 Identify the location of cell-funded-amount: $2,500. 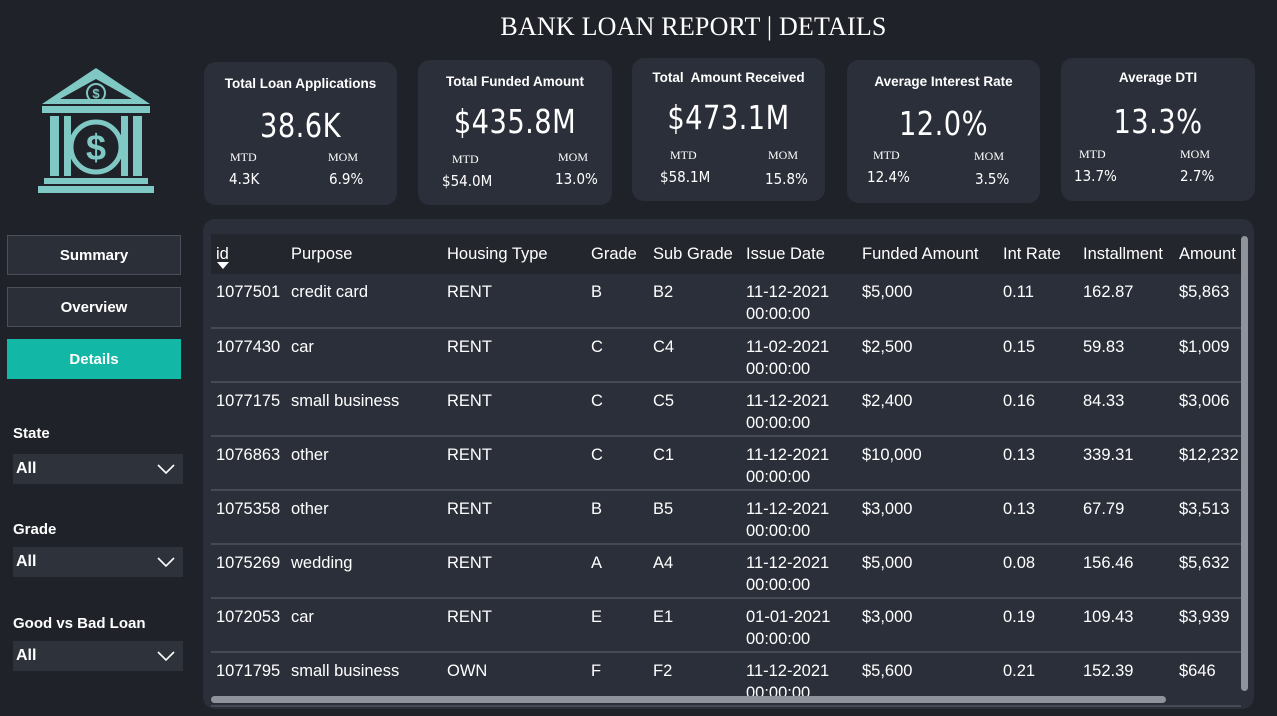
(887, 347).